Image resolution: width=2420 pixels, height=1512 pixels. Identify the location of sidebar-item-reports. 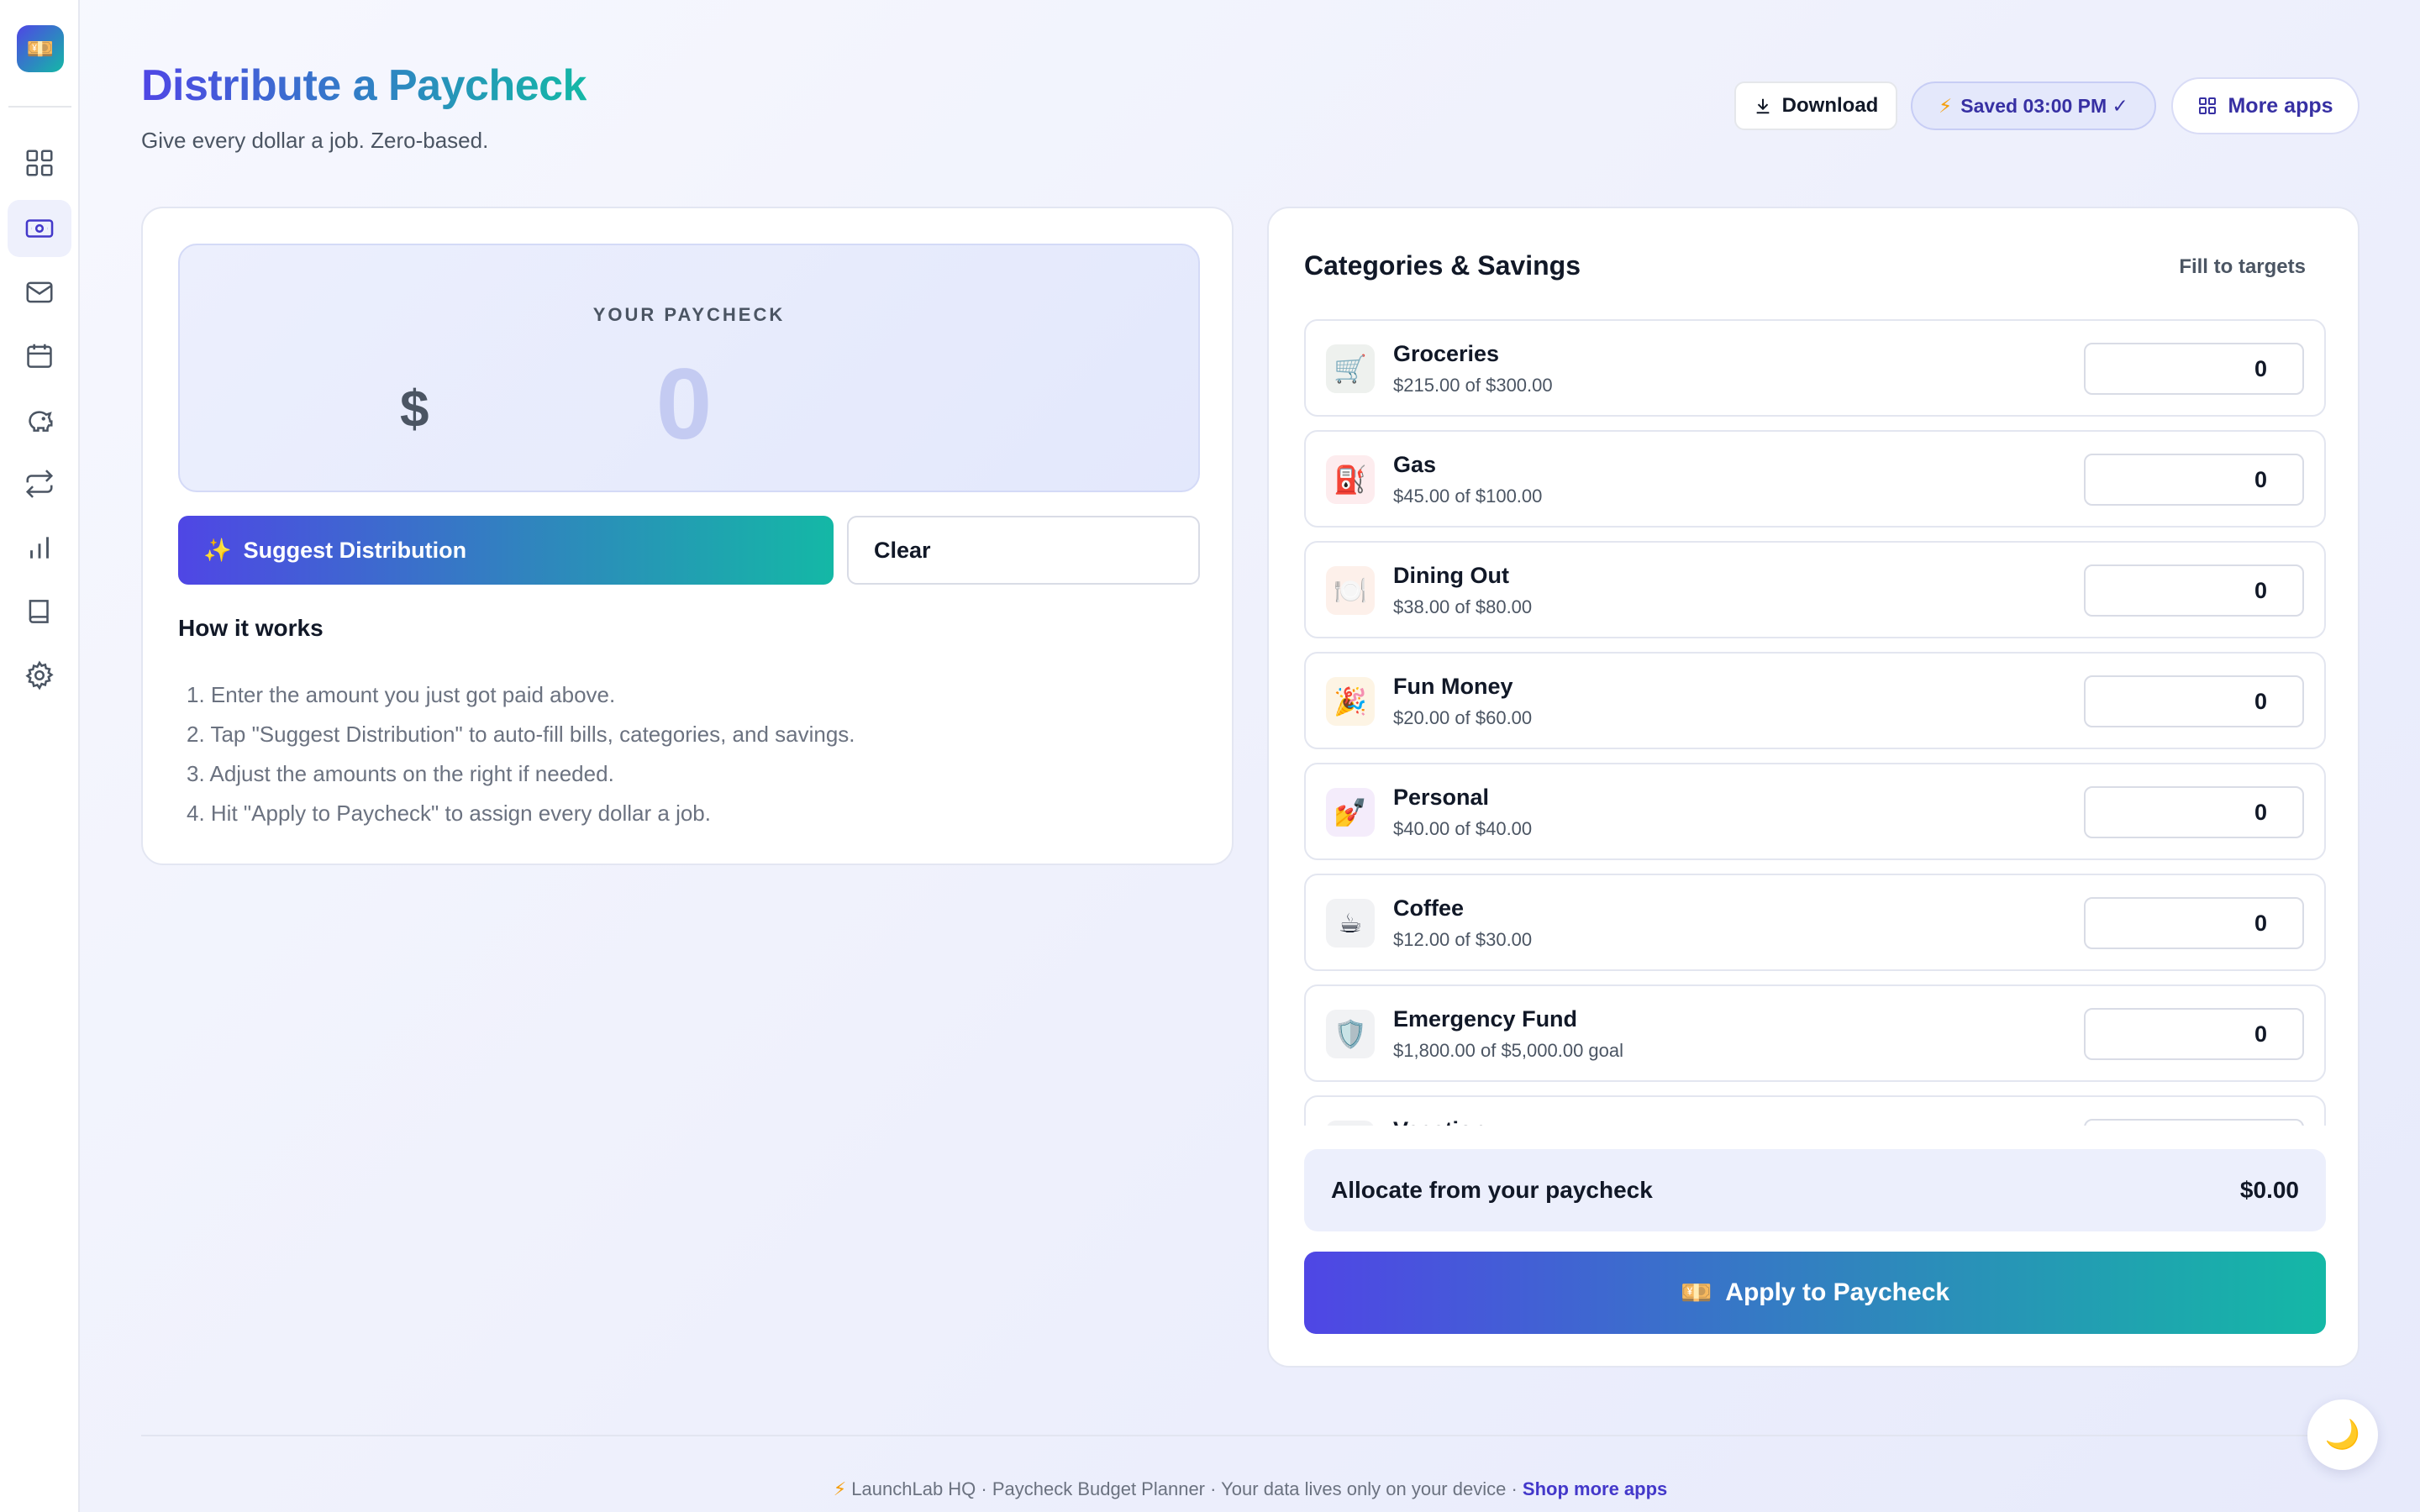
(39, 547).